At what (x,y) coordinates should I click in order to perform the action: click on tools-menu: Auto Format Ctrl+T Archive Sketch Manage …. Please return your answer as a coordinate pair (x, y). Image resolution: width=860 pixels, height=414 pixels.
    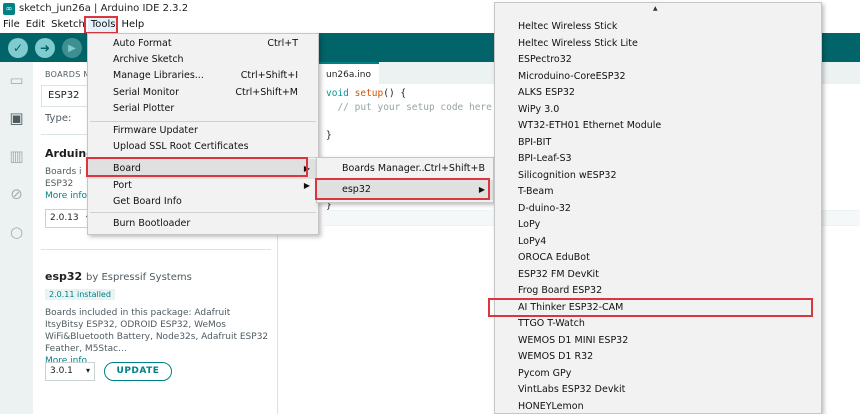
    Looking at the image, I should click on (203, 134).